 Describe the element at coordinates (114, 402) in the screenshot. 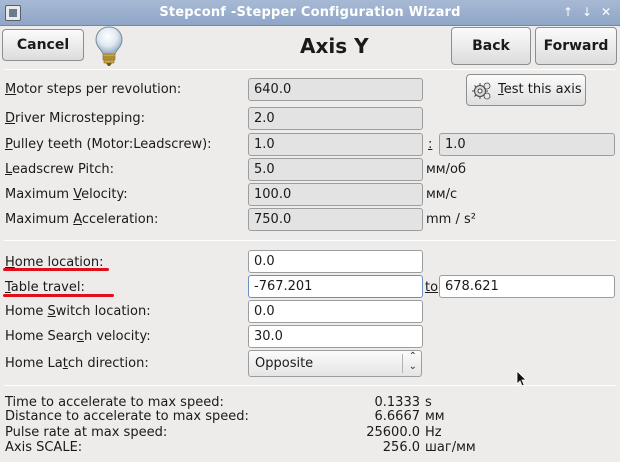

I see `stat-time-label: Time to accelerate to max speed:` at that location.